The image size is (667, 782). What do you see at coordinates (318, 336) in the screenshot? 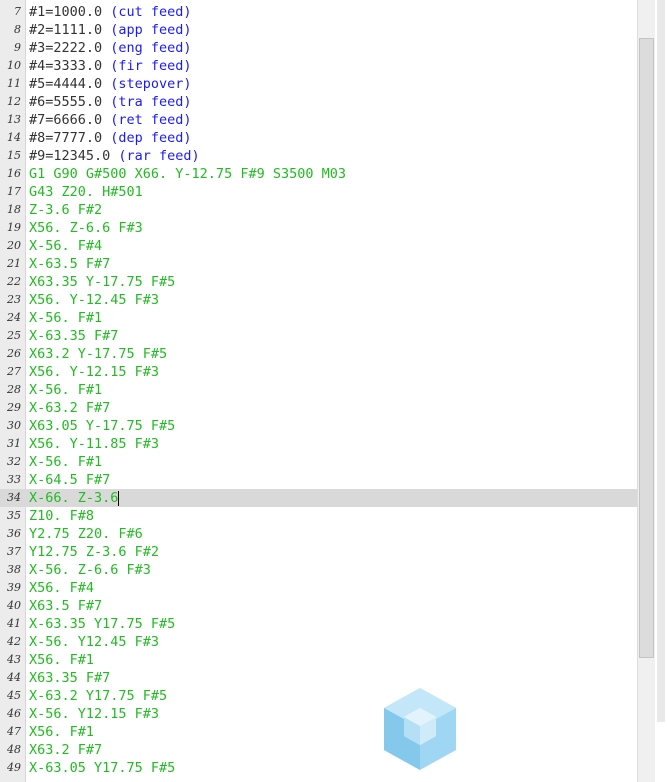
I see `code-line: 25 X-63.35 F#7` at bounding box center [318, 336].